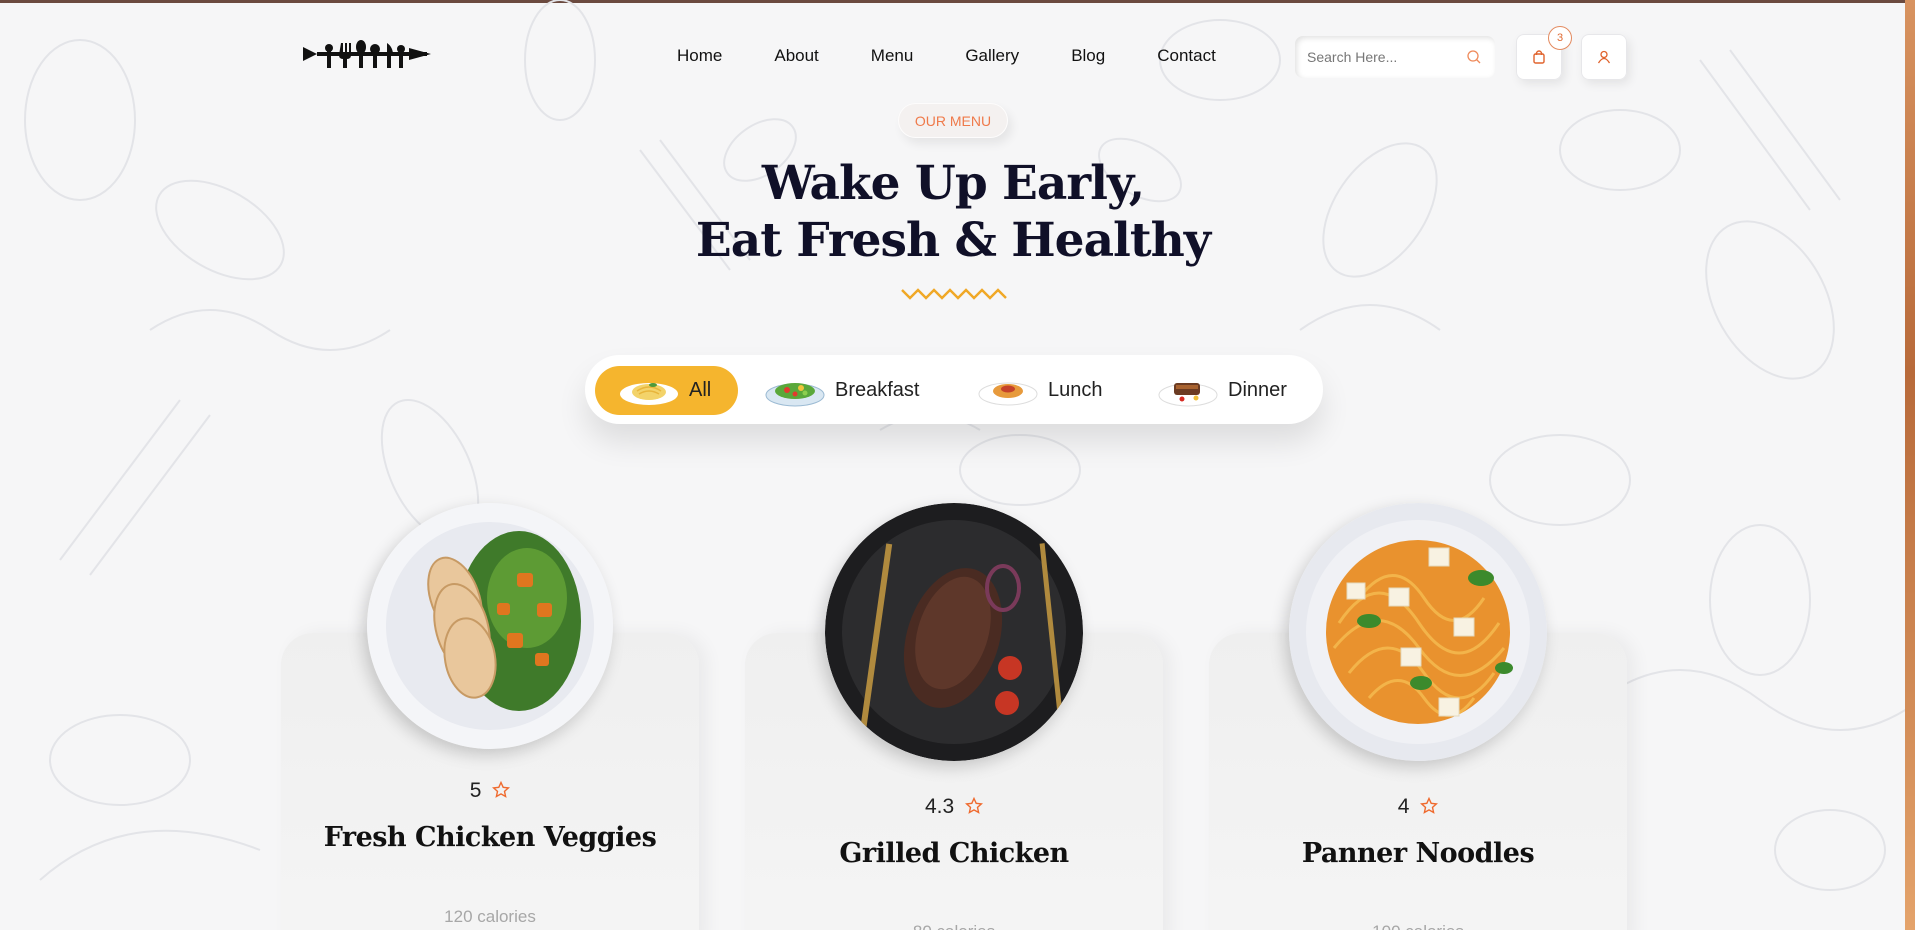 The height and width of the screenshot is (930, 1915). Describe the element at coordinates (490, 916) in the screenshot. I see `dish-calories: 120 calories` at that location.